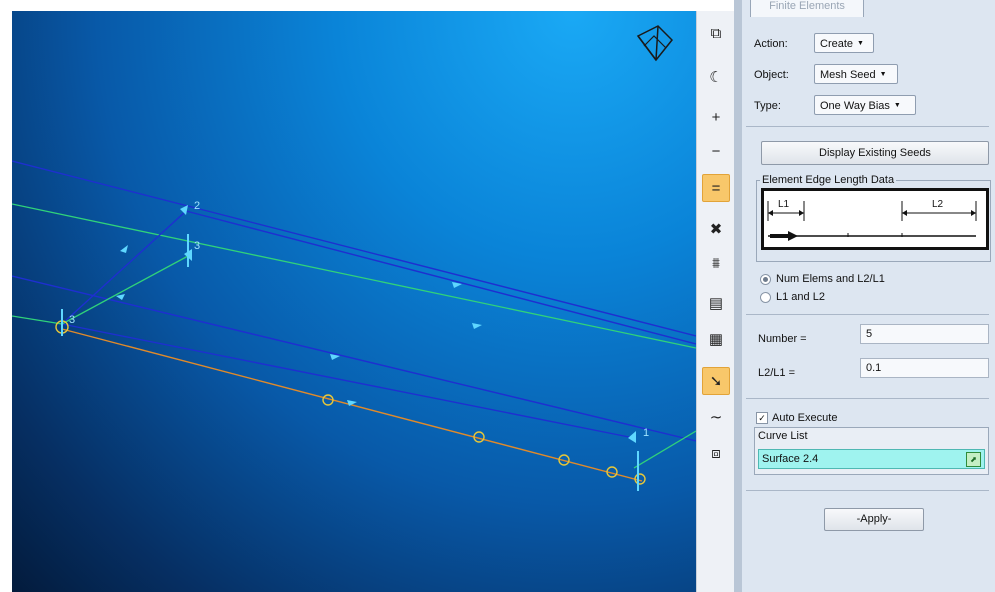 Image resolution: width=995 pixels, height=592 pixels. Describe the element at coordinates (872, 220) in the screenshot. I see `bias-diagram-graphic: L1 L2` at that location.